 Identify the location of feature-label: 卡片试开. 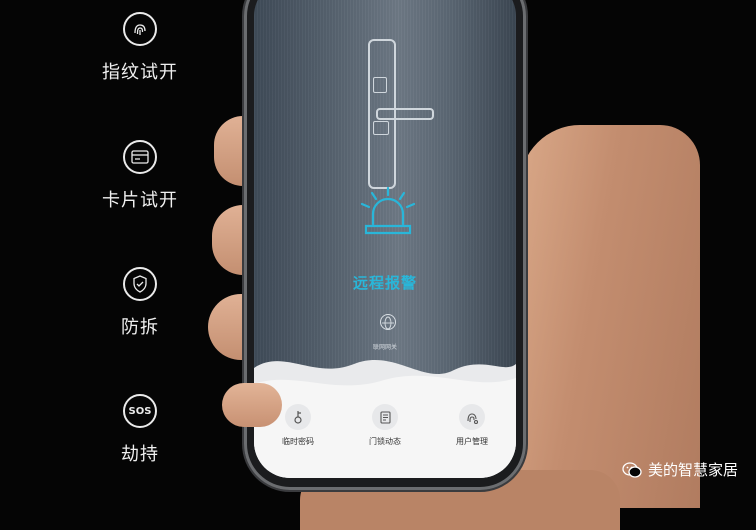
(140, 200).